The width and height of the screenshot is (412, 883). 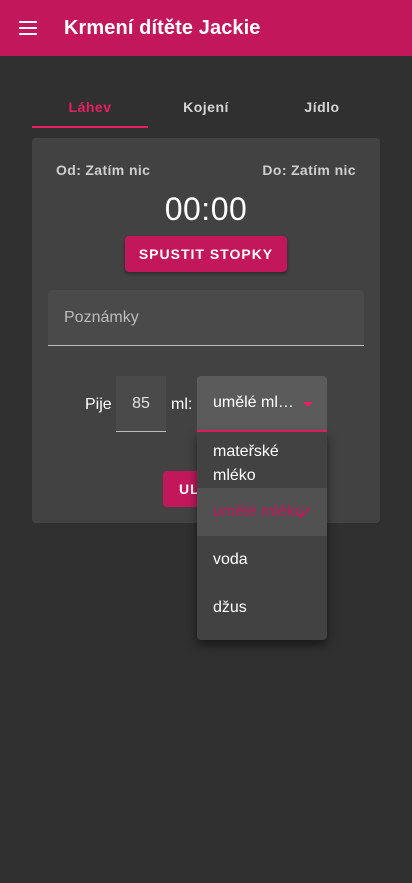 I want to click on to-value: Zatím nic, so click(x=323, y=170).